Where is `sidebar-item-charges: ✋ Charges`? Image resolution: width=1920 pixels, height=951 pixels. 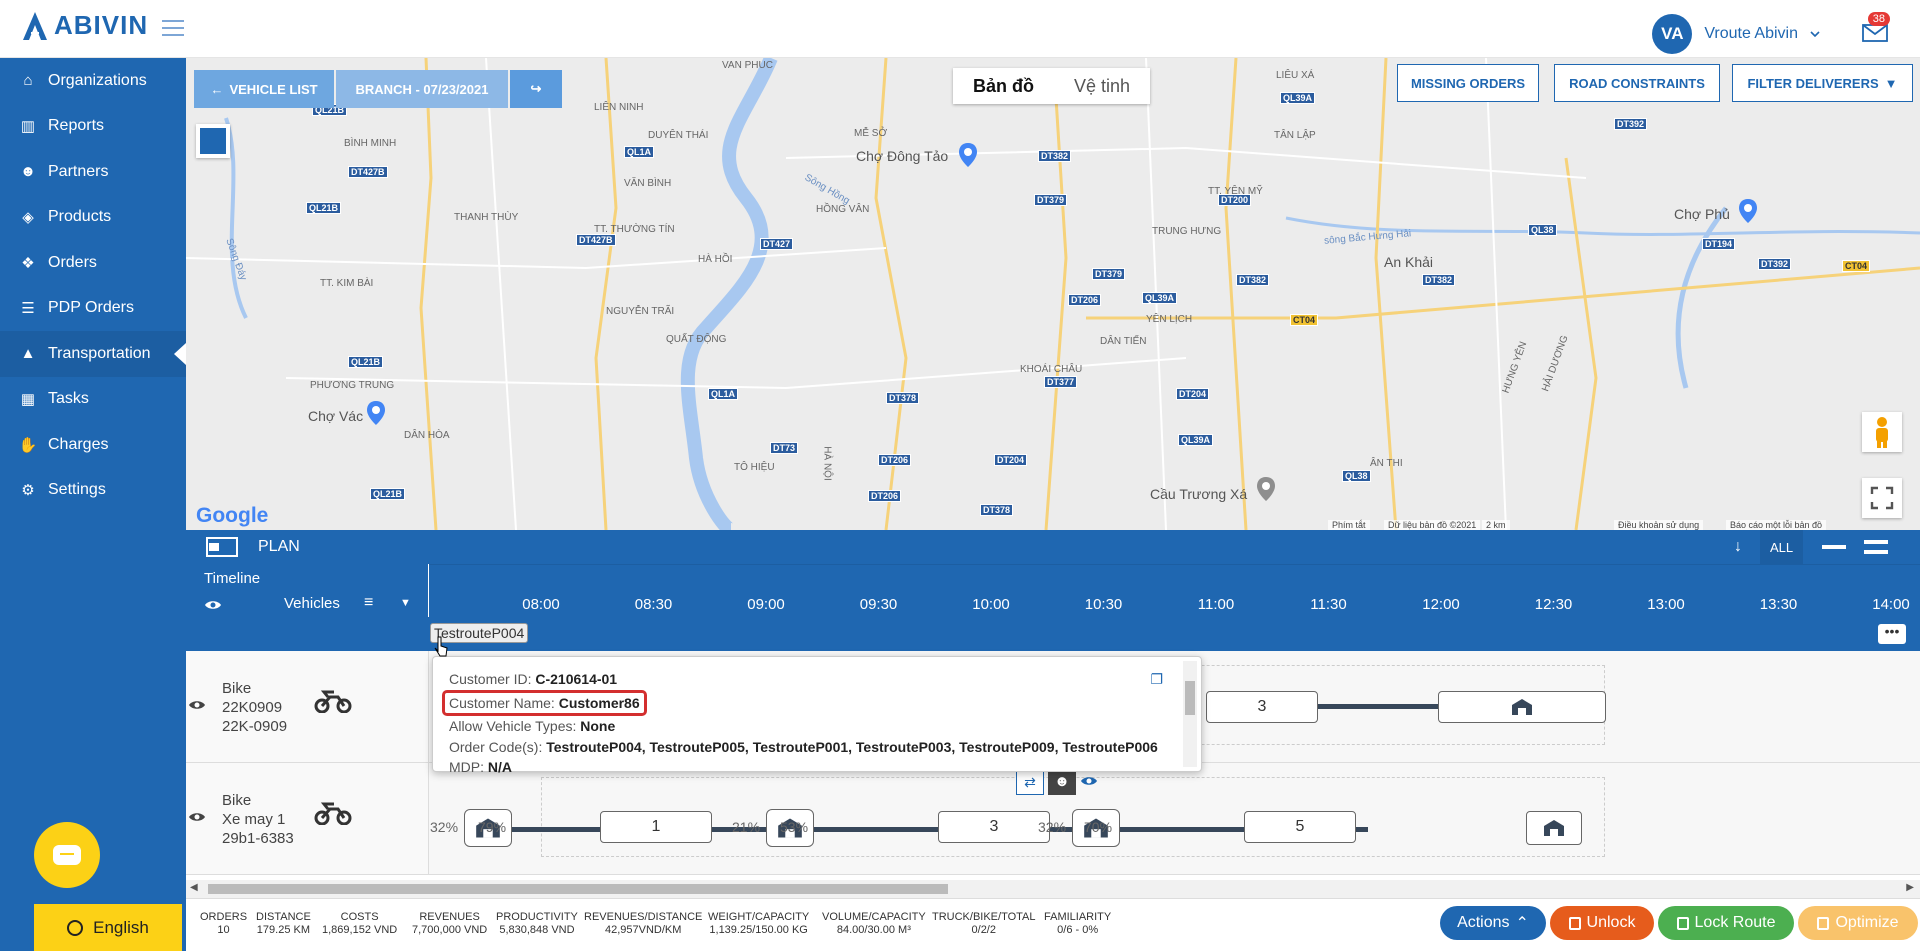
sidebar-item-charges: ✋ Charges is located at coordinates (93, 445).